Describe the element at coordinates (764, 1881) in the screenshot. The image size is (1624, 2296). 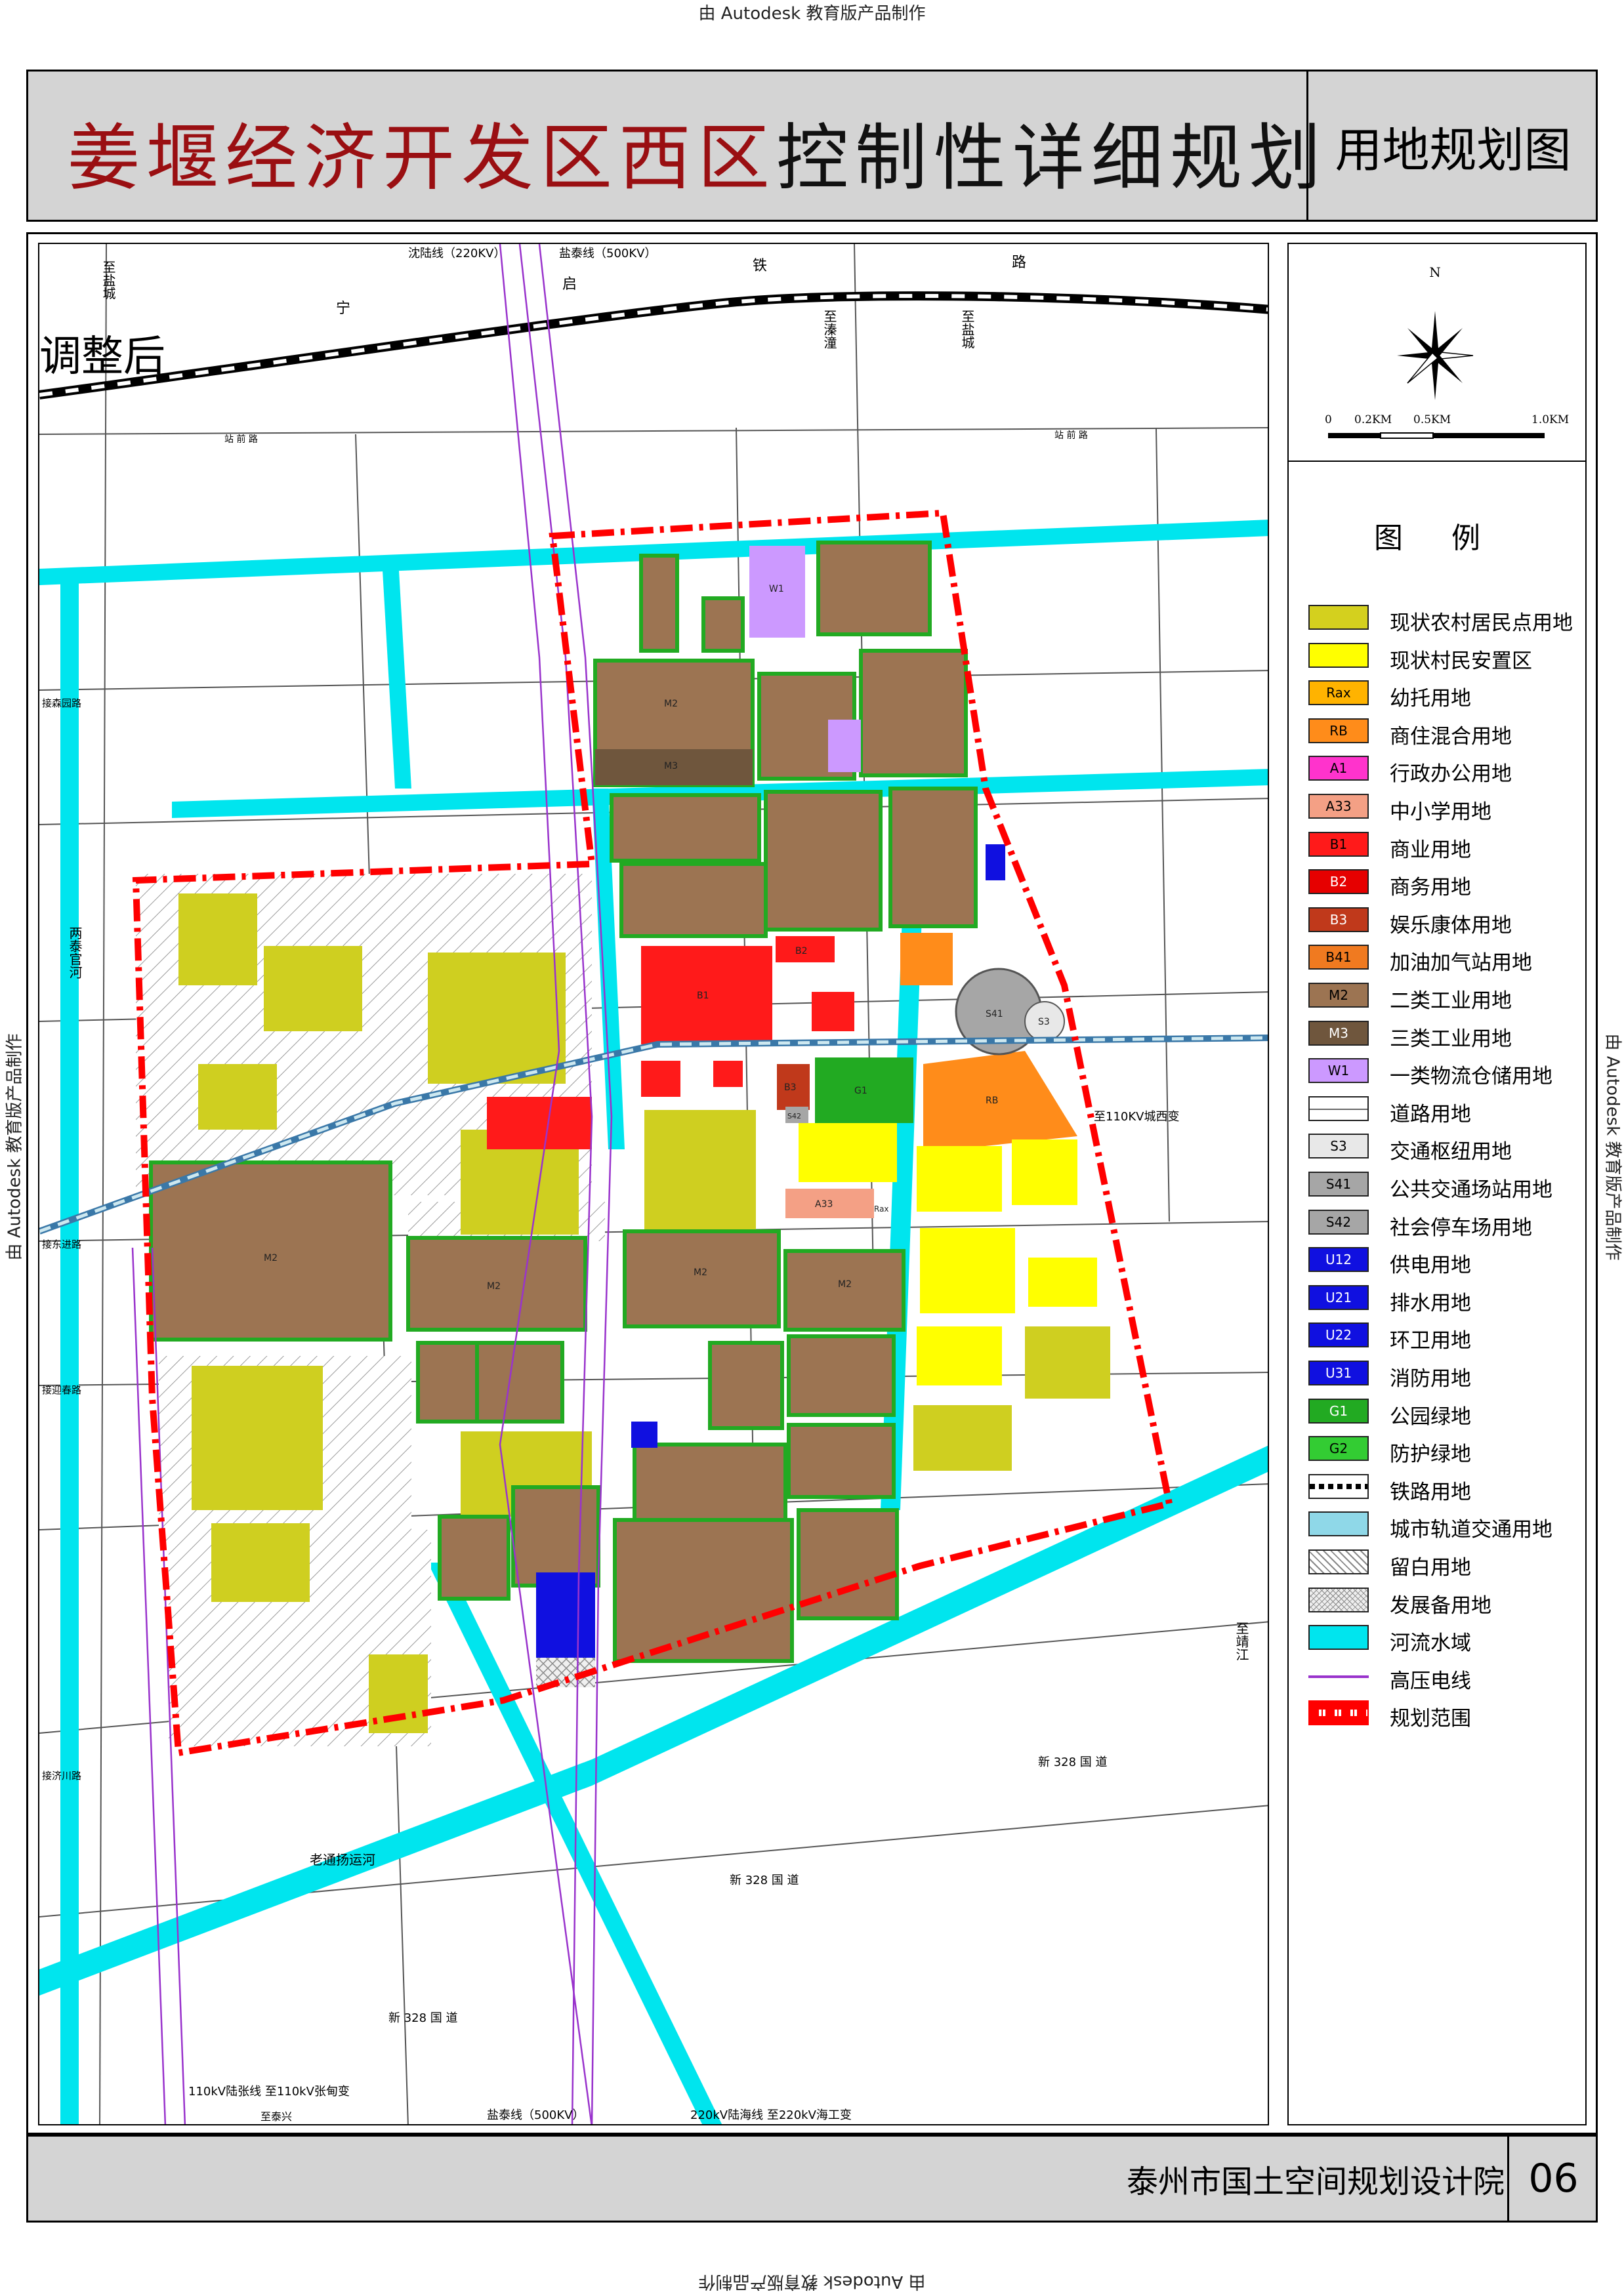
I see `label-road-new328-b: 新 328 国 道` at that location.